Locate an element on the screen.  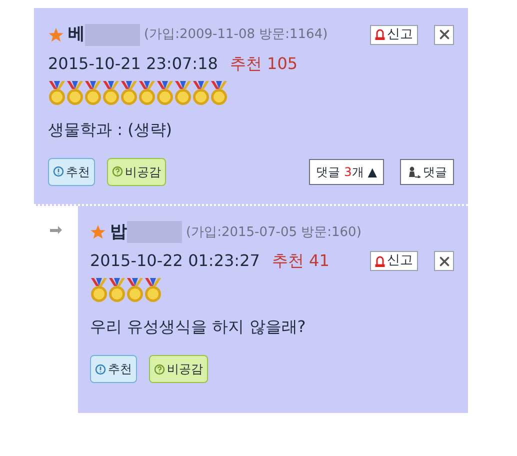
author-name: 밥 is located at coordinates (118, 232).